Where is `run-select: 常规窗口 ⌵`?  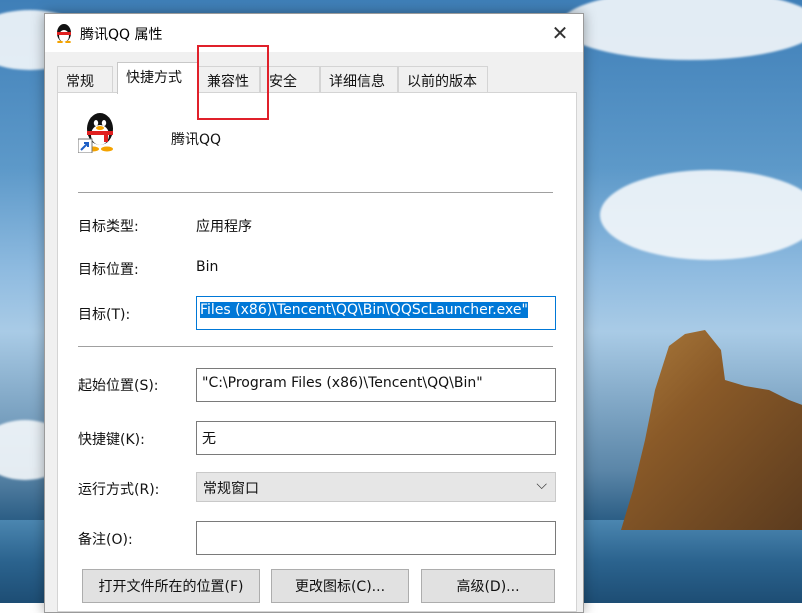
run-select: 常规窗口 ⌵ is located at coordinates (376, 487).